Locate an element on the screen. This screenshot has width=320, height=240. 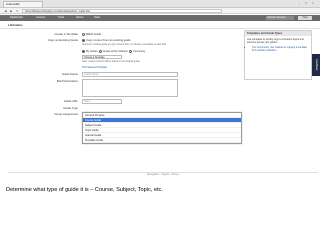
guide-url-field: http:// is located at coordinates (102, 101).